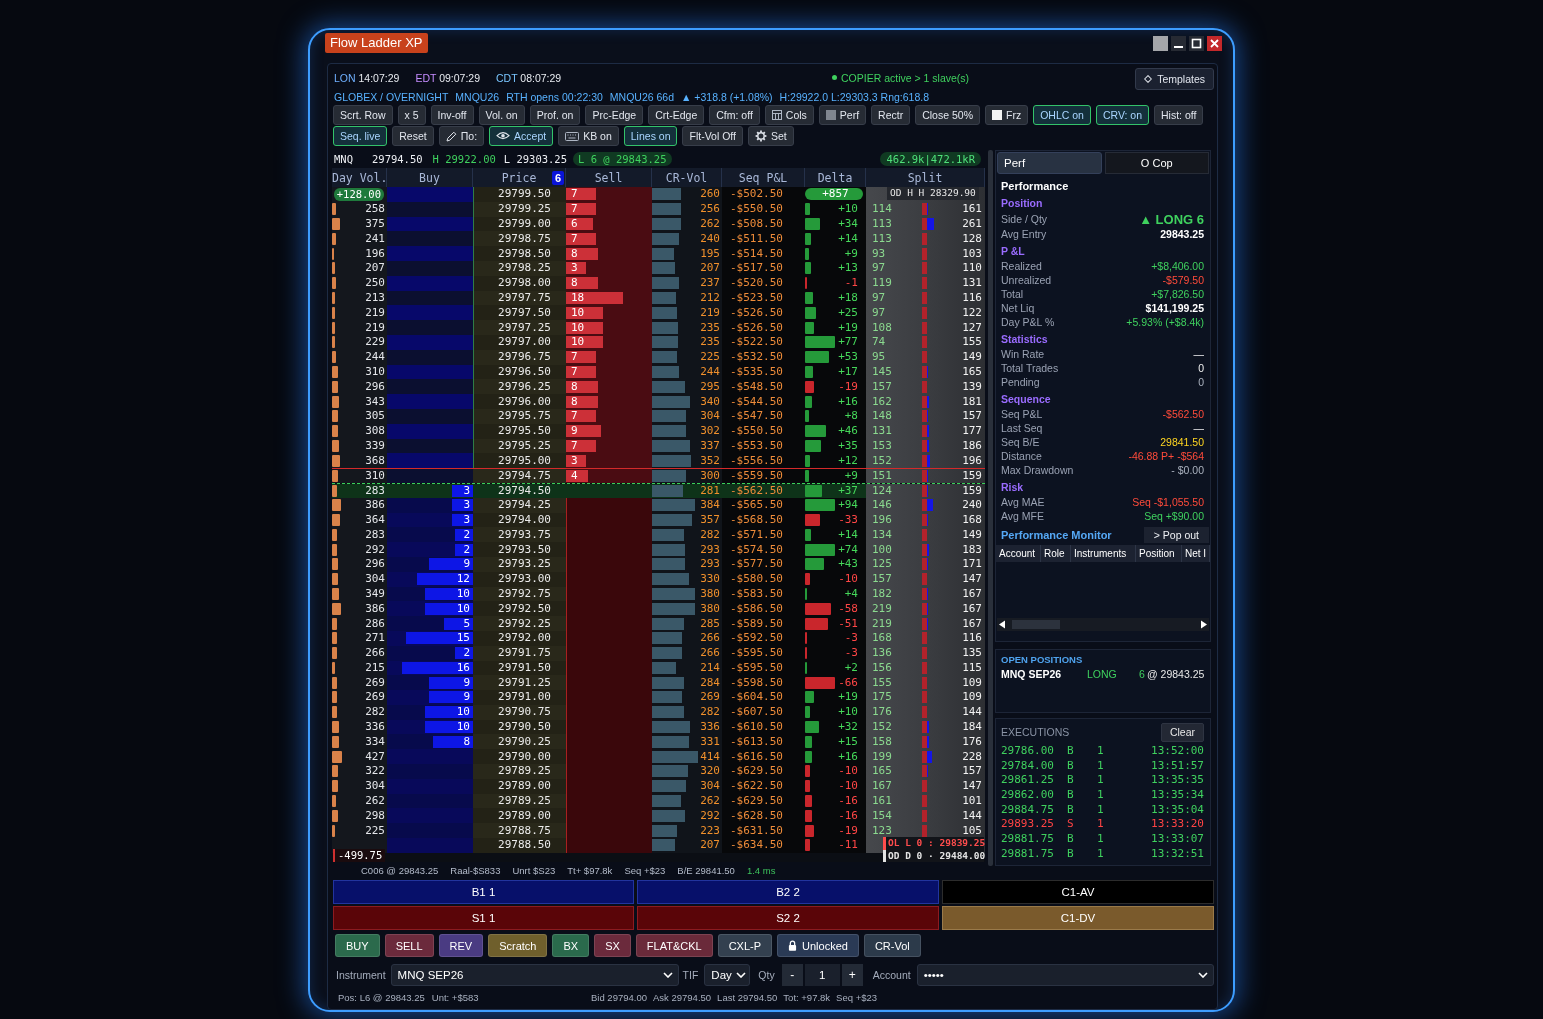  Describe the element at coordinates (571, 945) in the screenshot. I see `action-button: BX` at that location.